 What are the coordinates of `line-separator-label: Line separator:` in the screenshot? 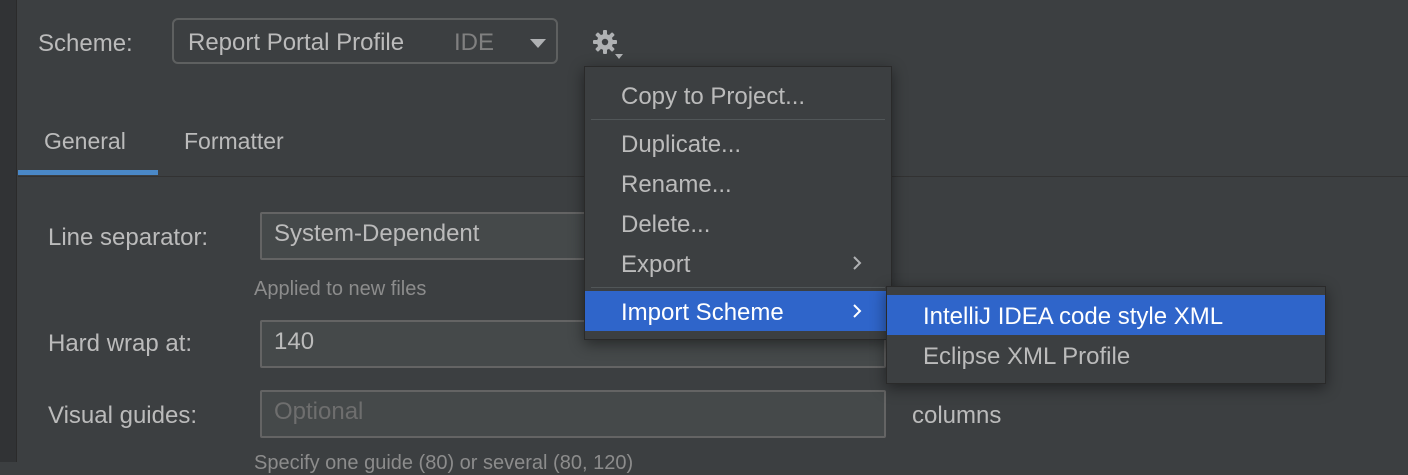 It's located at (128, 237).